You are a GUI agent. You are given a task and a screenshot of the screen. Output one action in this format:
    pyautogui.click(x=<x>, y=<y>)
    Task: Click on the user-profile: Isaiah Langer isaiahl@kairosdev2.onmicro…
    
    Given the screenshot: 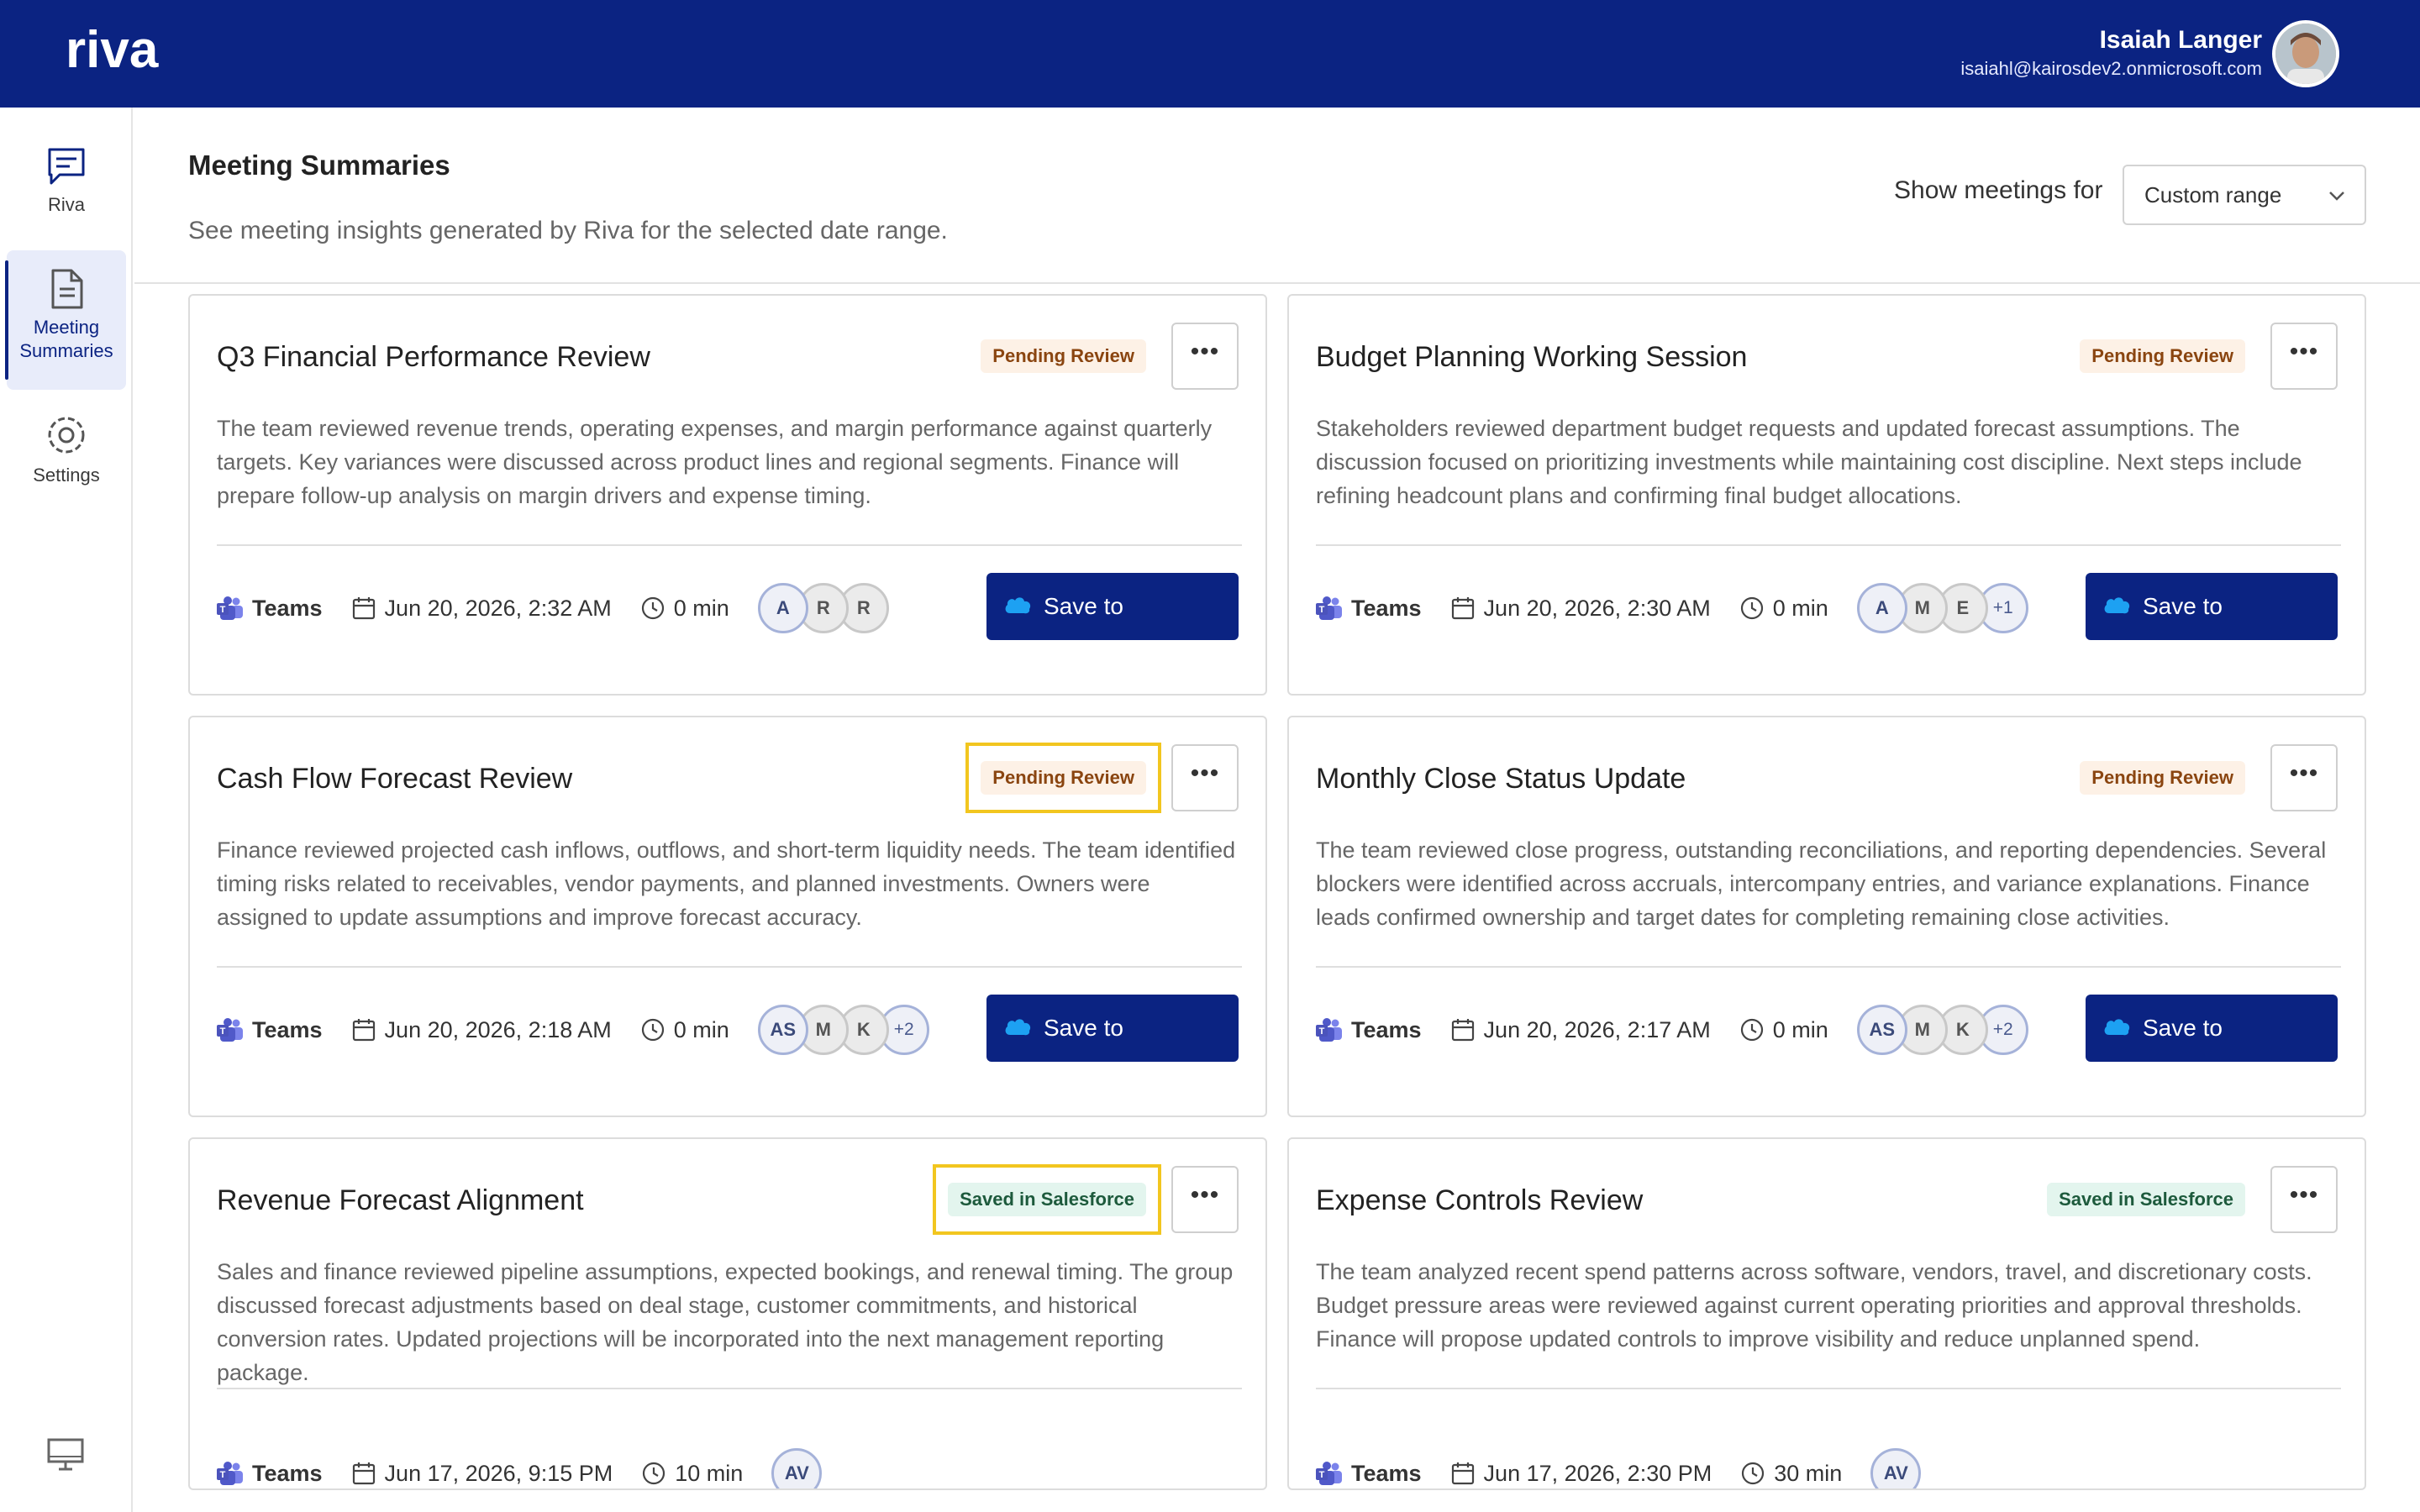 What is the action you would take?
    pyautogui.click(x=2149, y=53)
    